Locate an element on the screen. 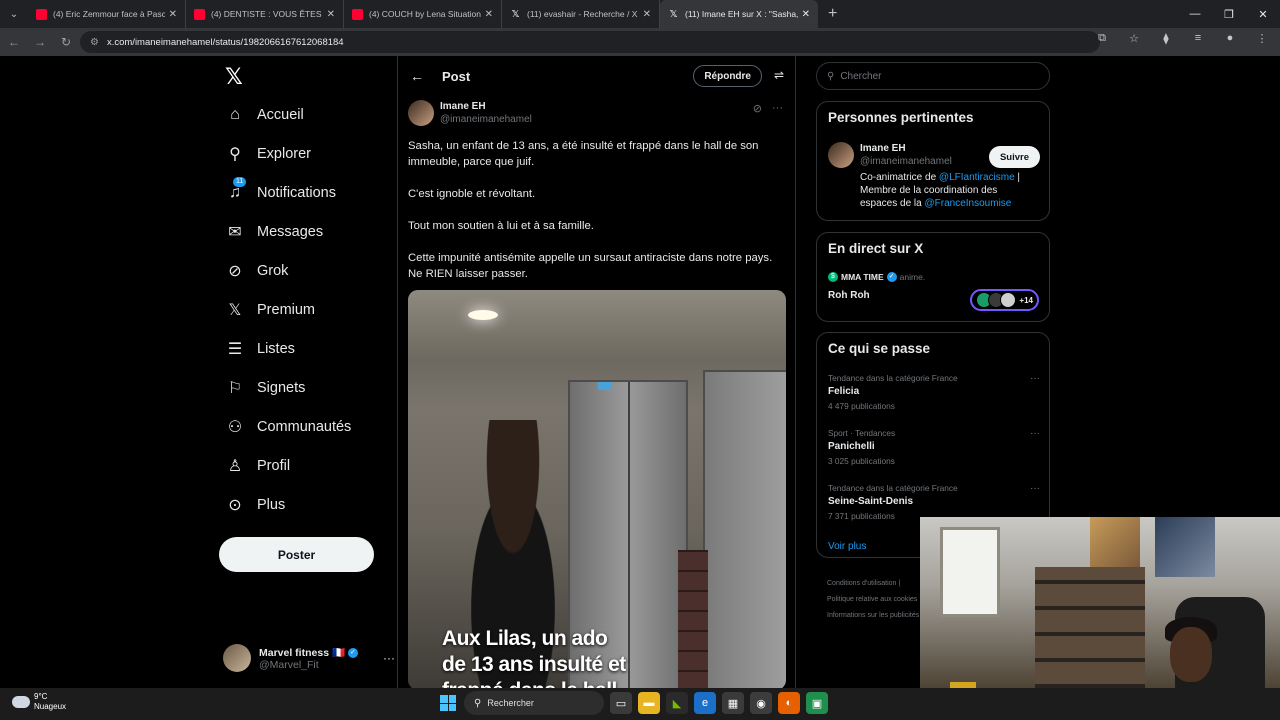 The width and height of the screenshot is (1280, 720). account-switcher: Marvel fitness 🇫🇷 ✓ @Marvel_Fit ··· is located at coordinates (309, 658).